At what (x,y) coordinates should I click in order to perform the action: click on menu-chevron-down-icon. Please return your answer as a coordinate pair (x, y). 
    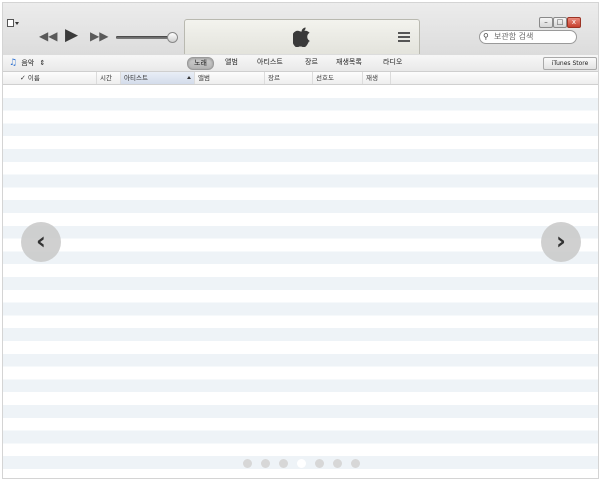
    Looking at the image, I should click on (17, 23).